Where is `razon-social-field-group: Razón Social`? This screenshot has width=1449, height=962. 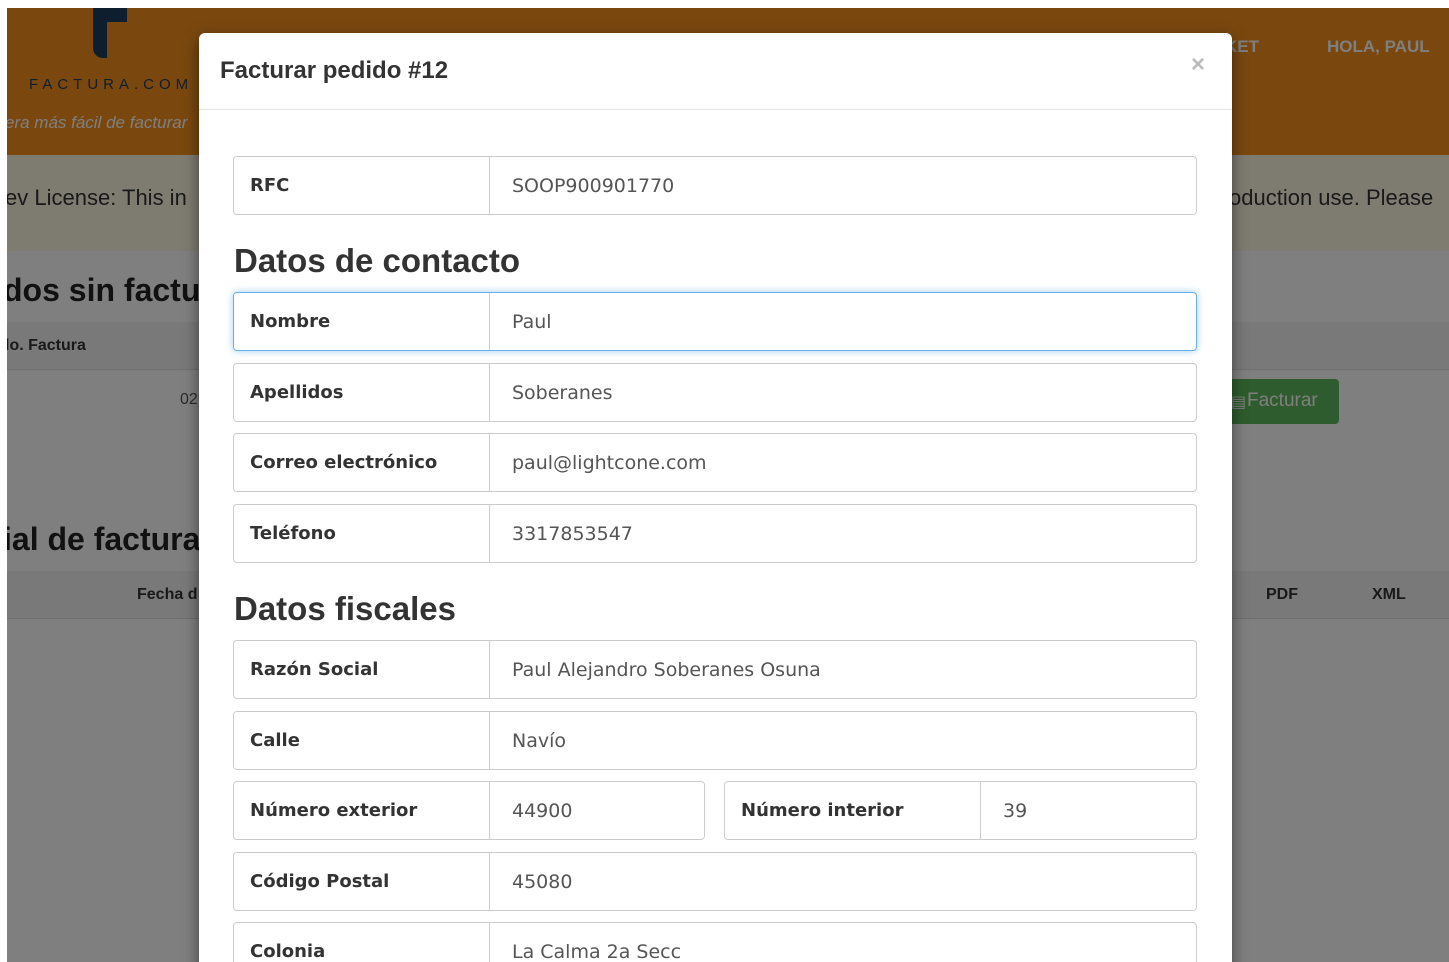
razon-social-field-group: Razón Social is located at coordinates (715, 669).